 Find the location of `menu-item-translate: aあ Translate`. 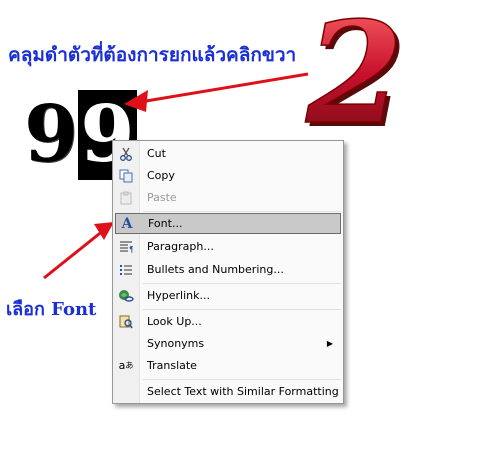

menu-item-translate: aあ Translate is located at coordinates (228, 365).